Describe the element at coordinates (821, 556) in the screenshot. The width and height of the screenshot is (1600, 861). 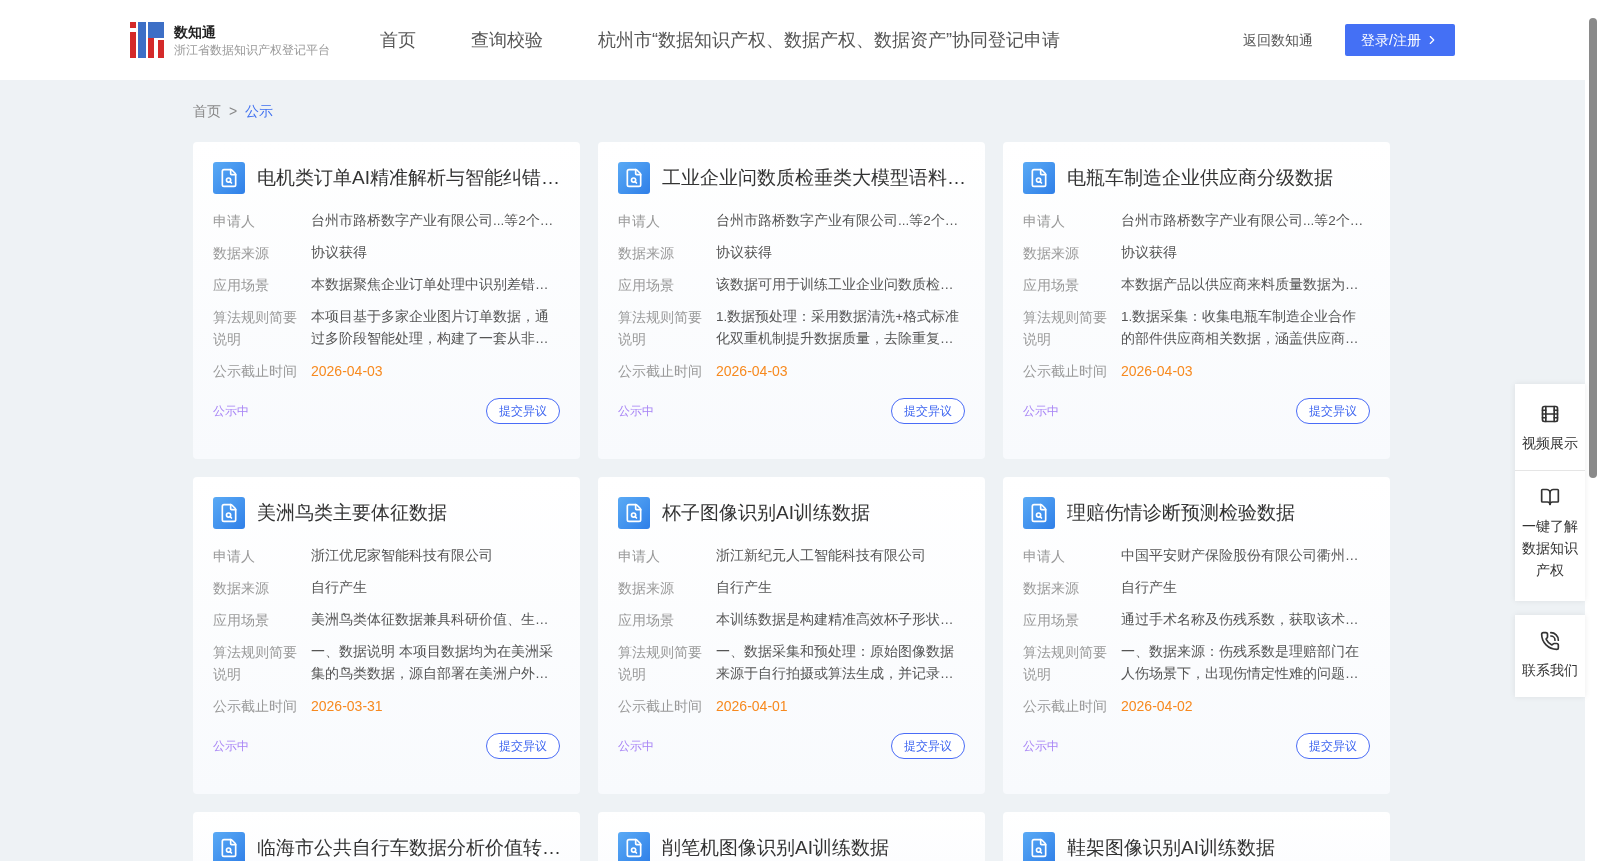
I see `field-value: 浙江新纪元人工智能科技有限公司` at that location.